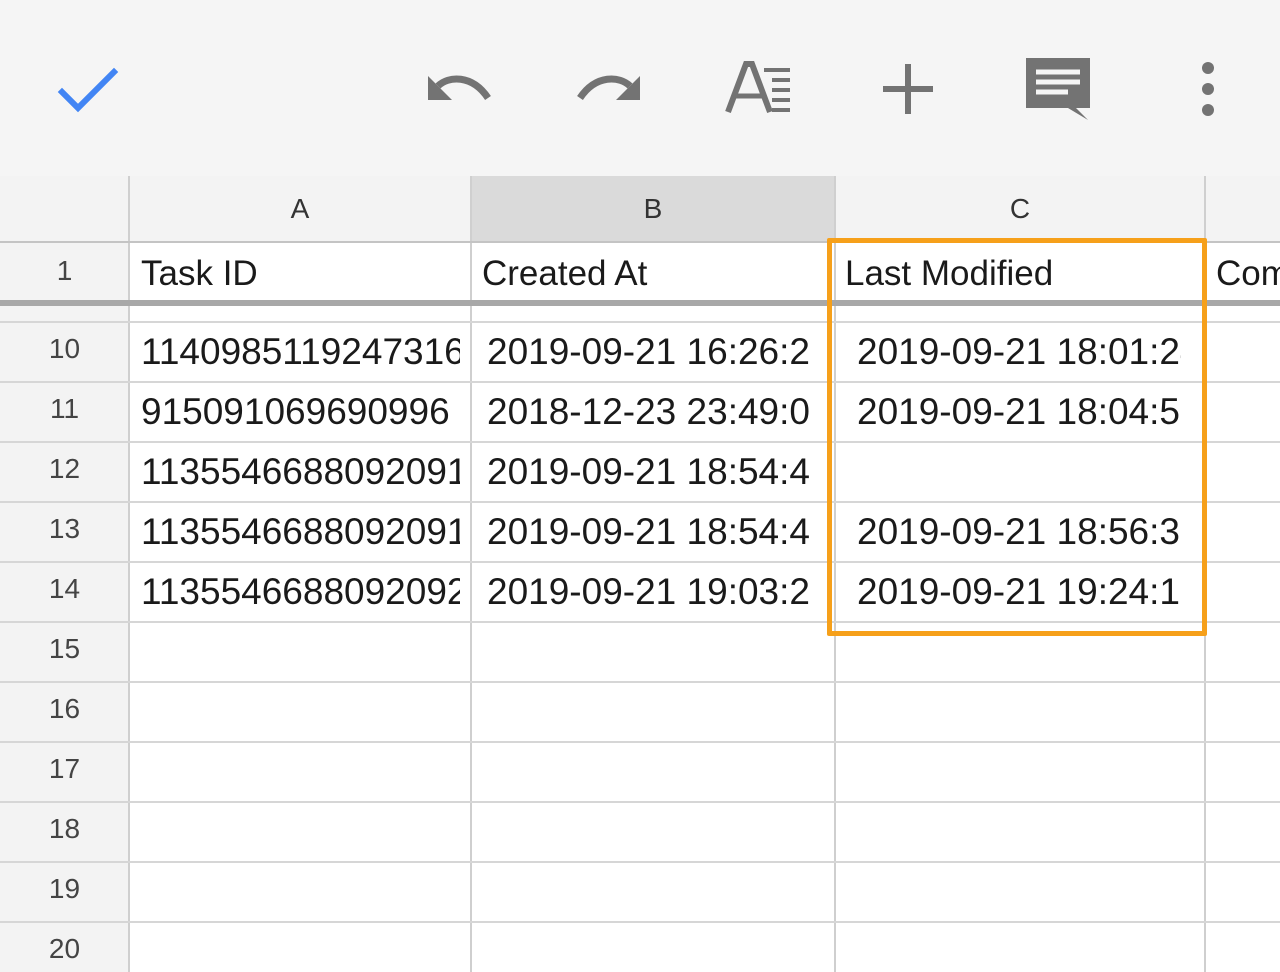 The width and height of the screenshot is (1280, 972). Describe the element at coordinates (64, 949) in the screenshot. I see `row-header-20: 20` at that location.